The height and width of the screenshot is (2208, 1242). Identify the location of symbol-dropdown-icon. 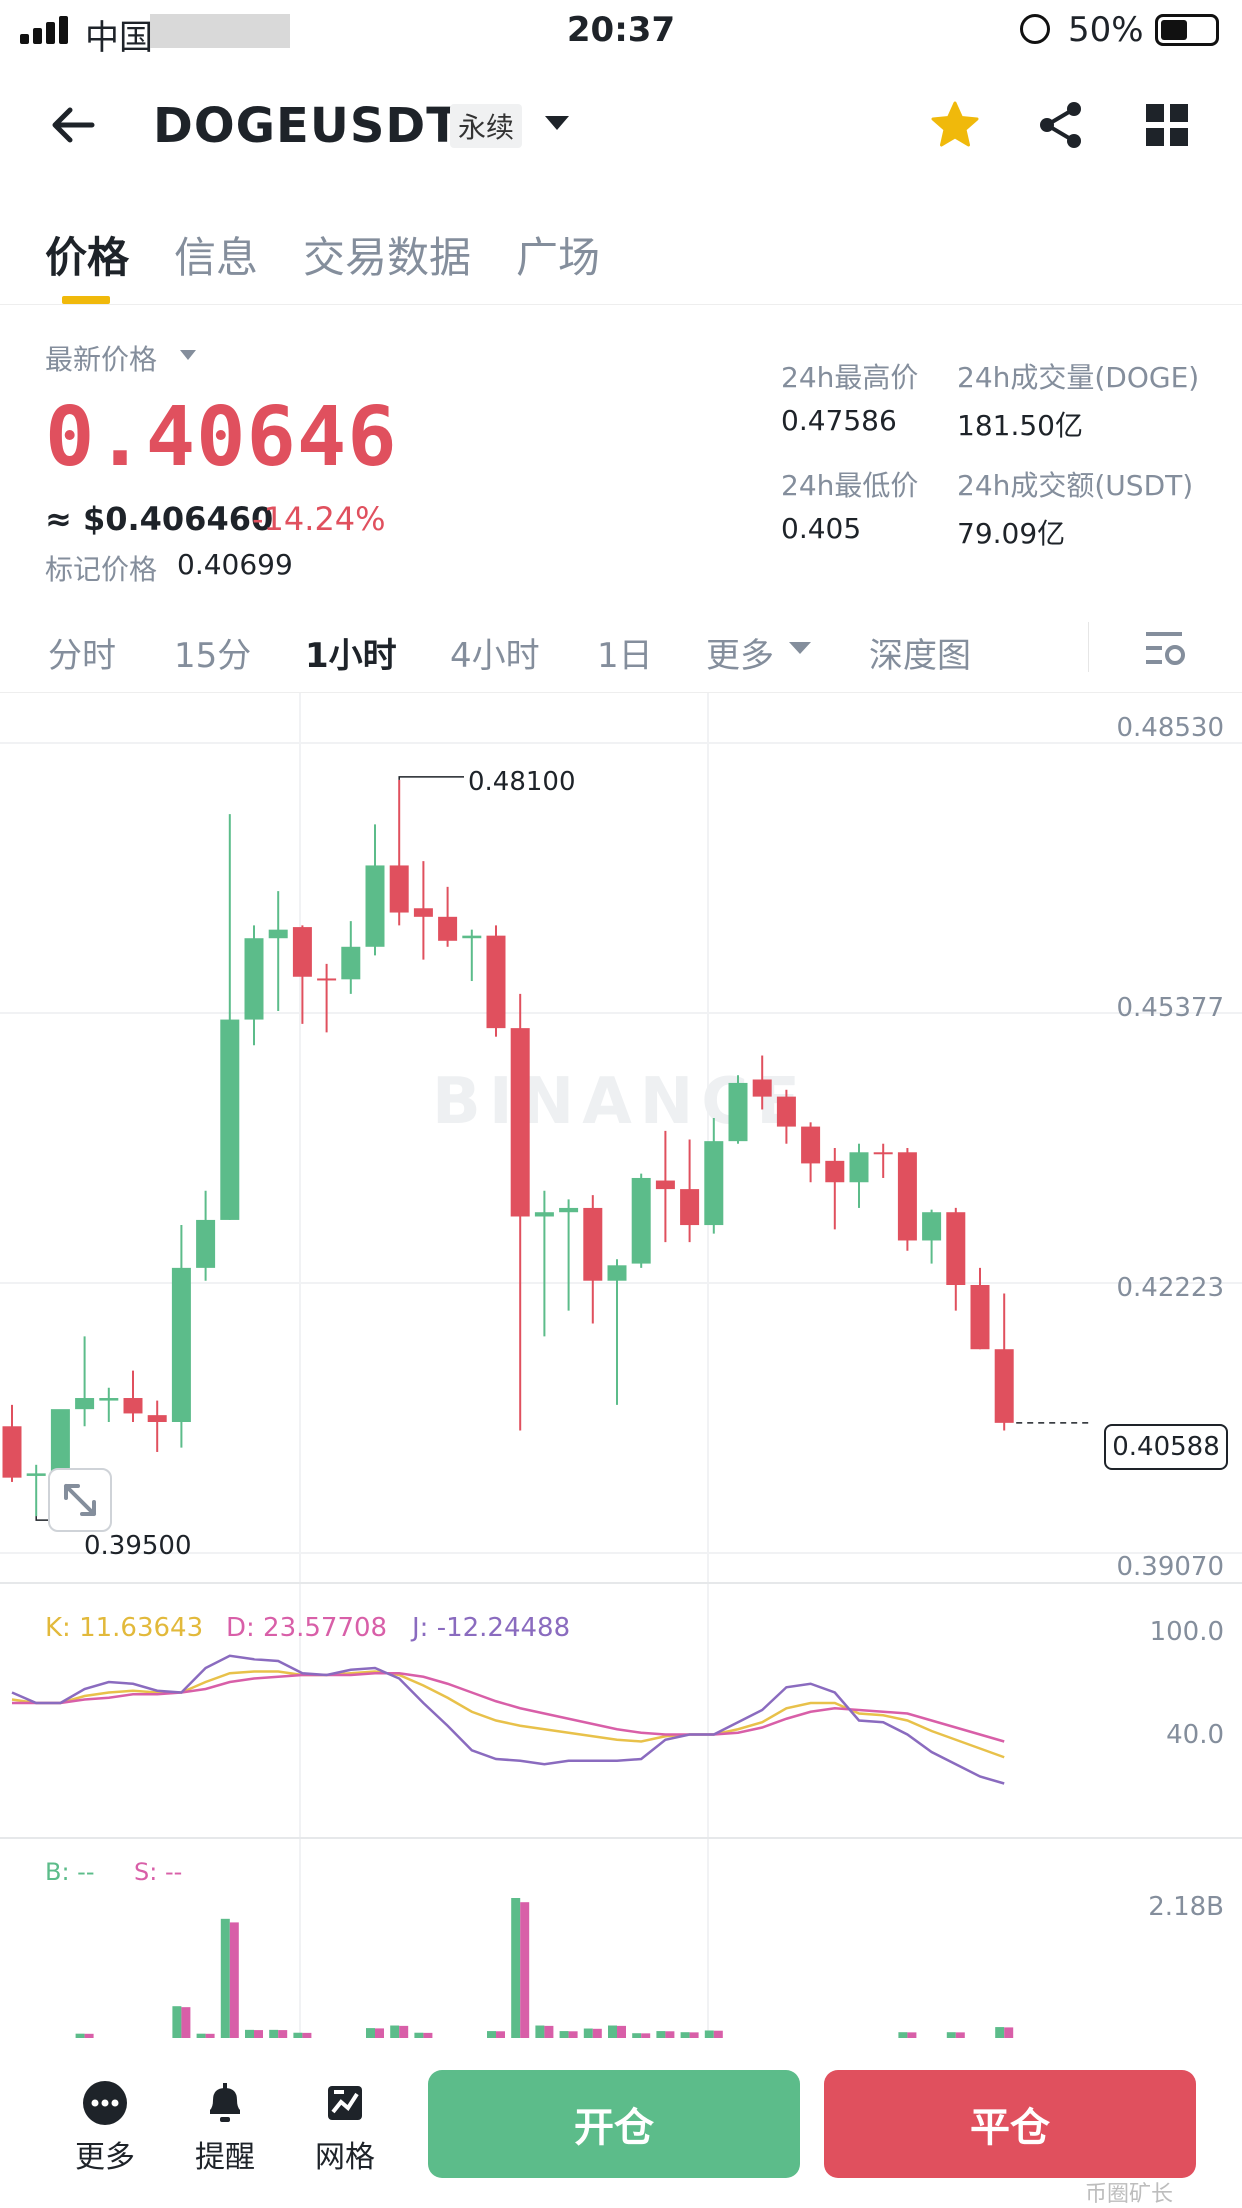
(557, 123).